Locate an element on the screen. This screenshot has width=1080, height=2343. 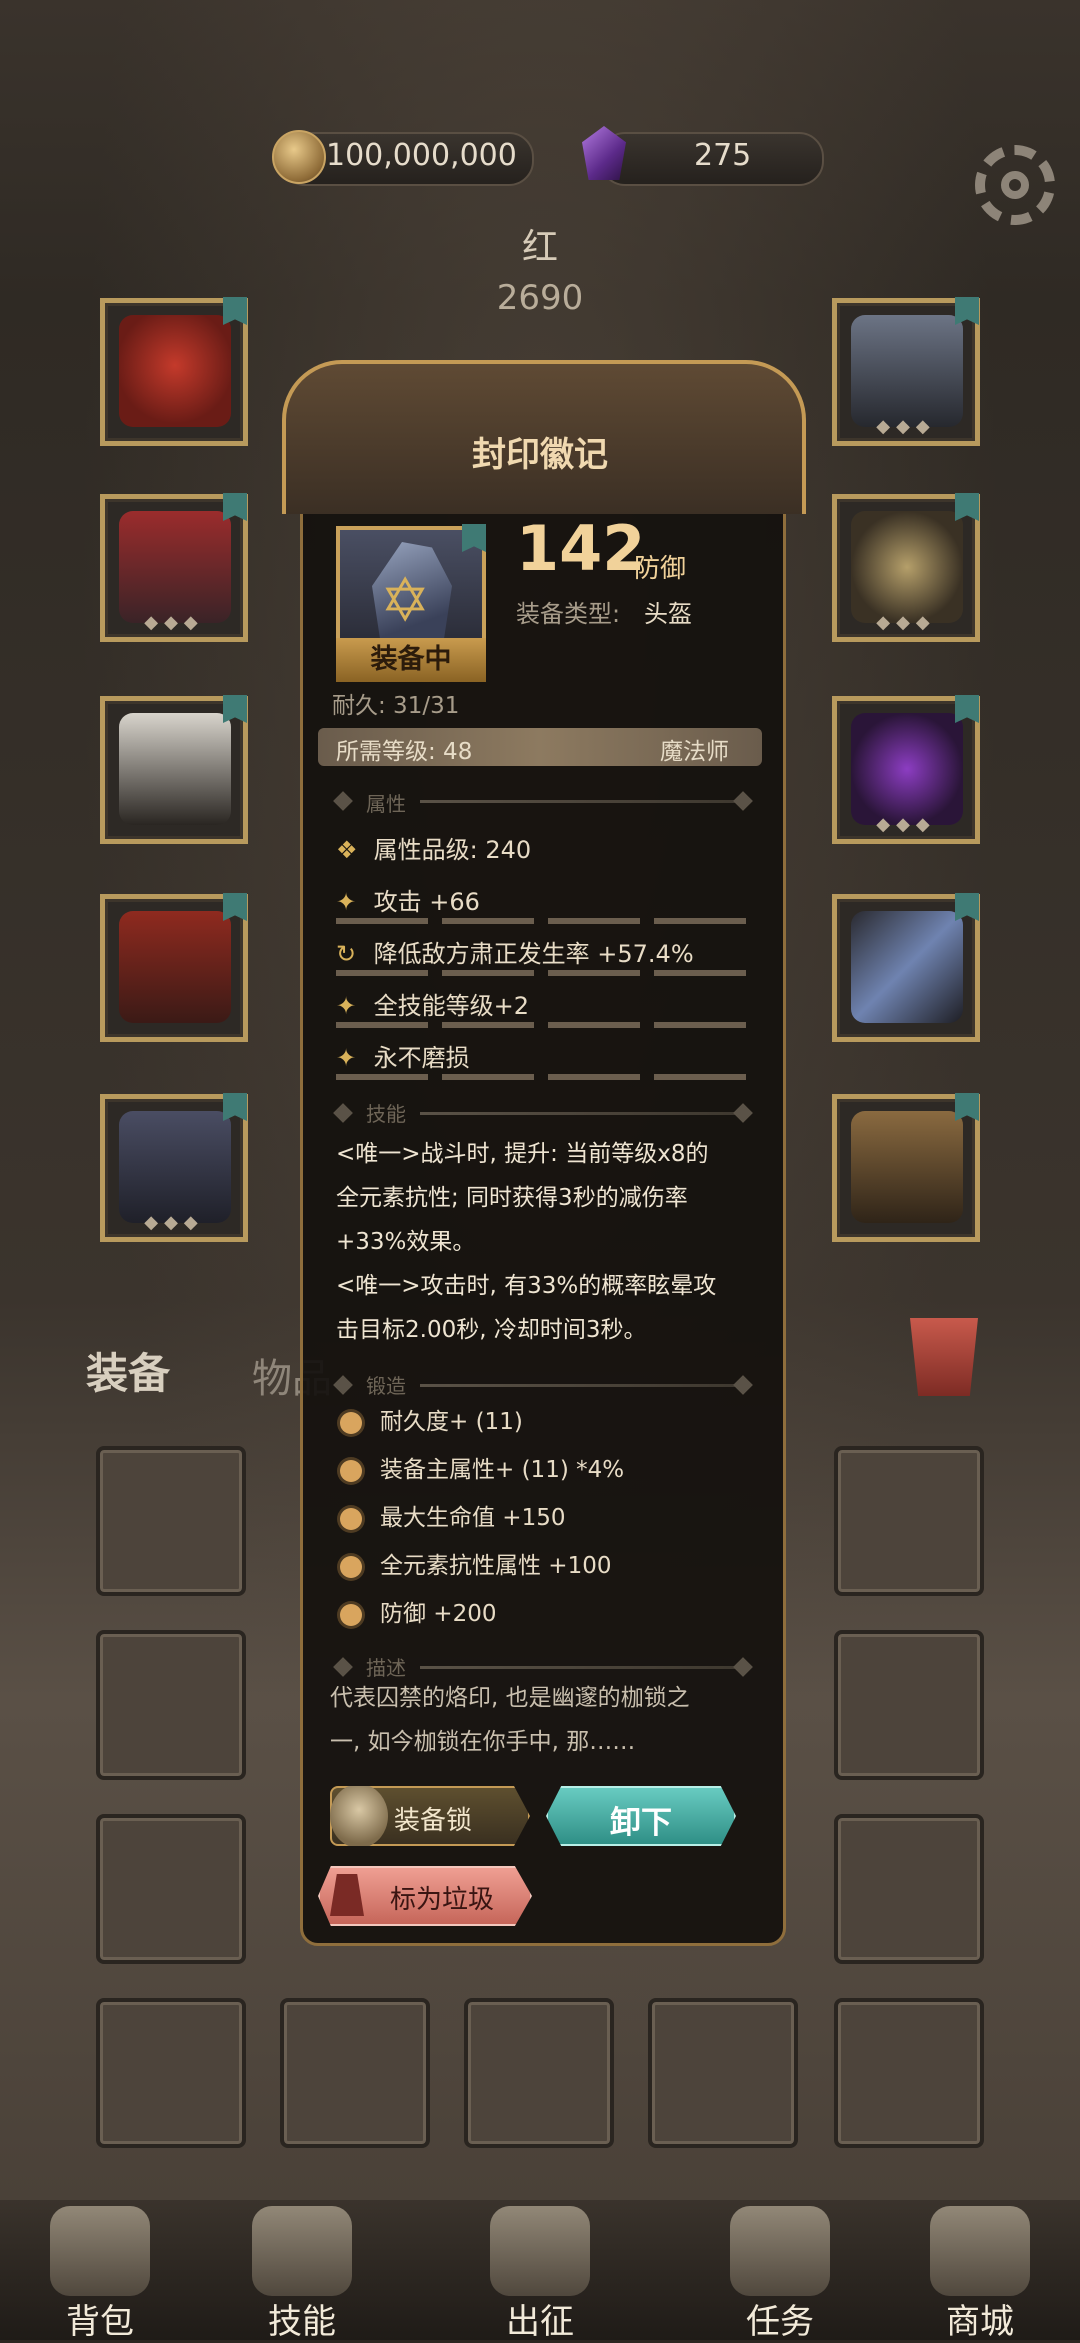
equip-slot-pants is located at coordinates (174, 967).